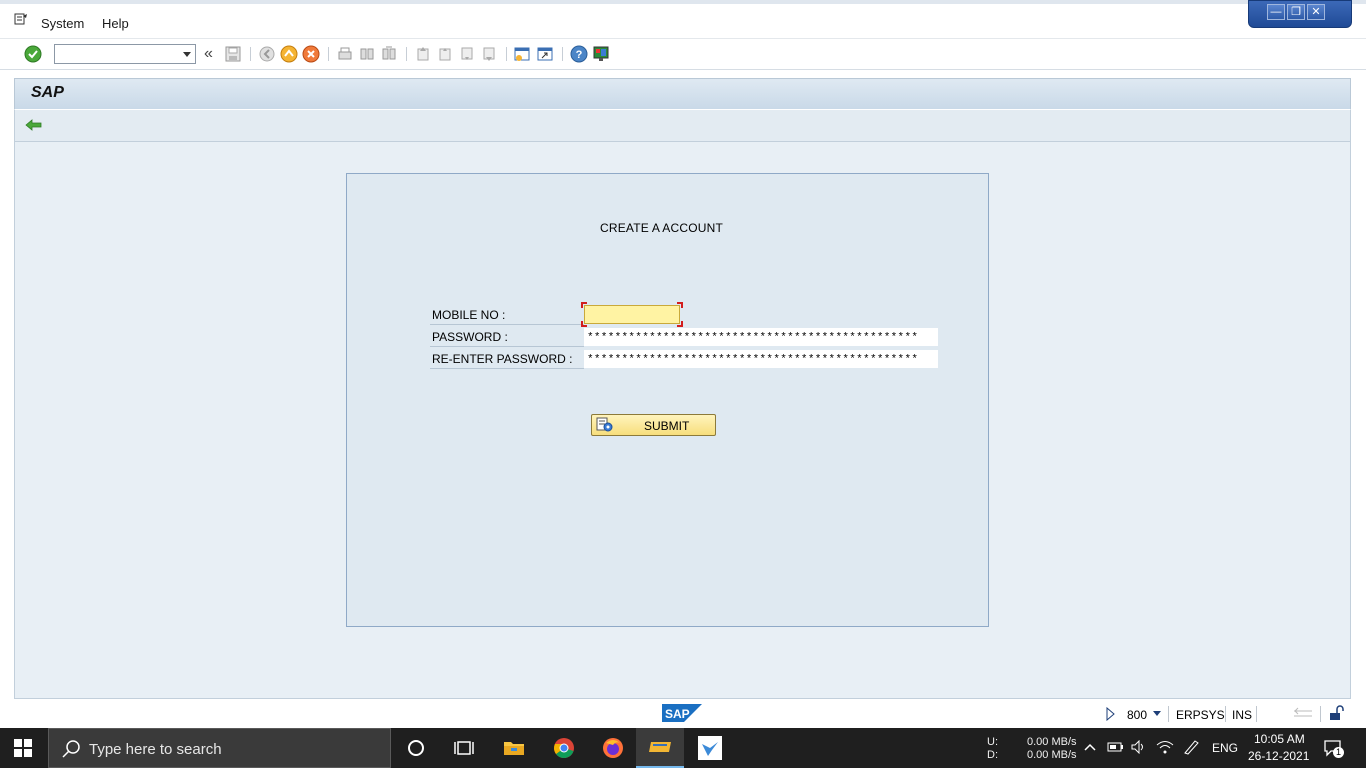 This screenshot has height=768, width=1366. Describe the element at coordinates (423, 54) in the screenshot. I see `first-page-icon` at that location.